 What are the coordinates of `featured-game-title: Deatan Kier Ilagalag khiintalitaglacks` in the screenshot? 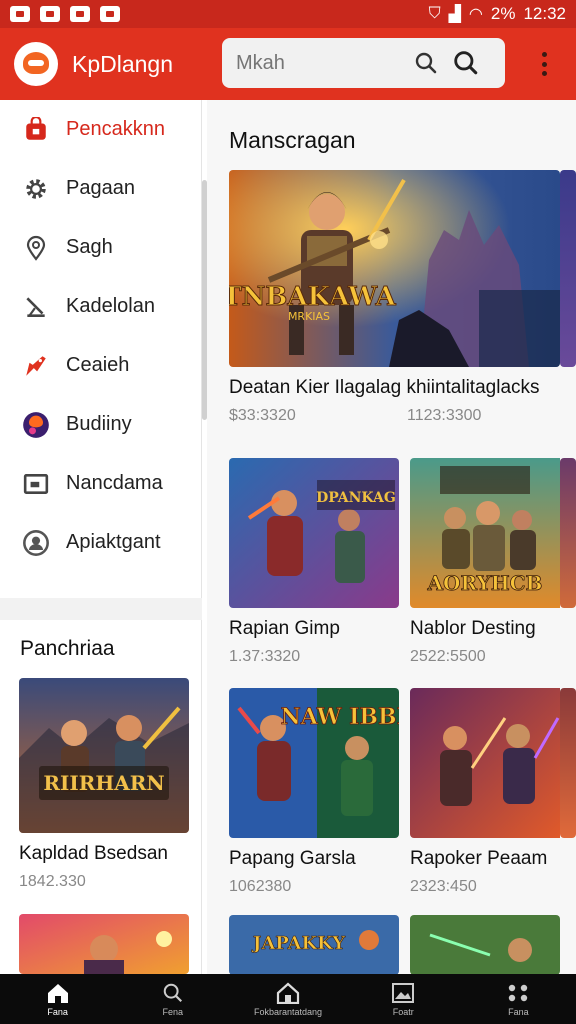 It's located at (384, 387).